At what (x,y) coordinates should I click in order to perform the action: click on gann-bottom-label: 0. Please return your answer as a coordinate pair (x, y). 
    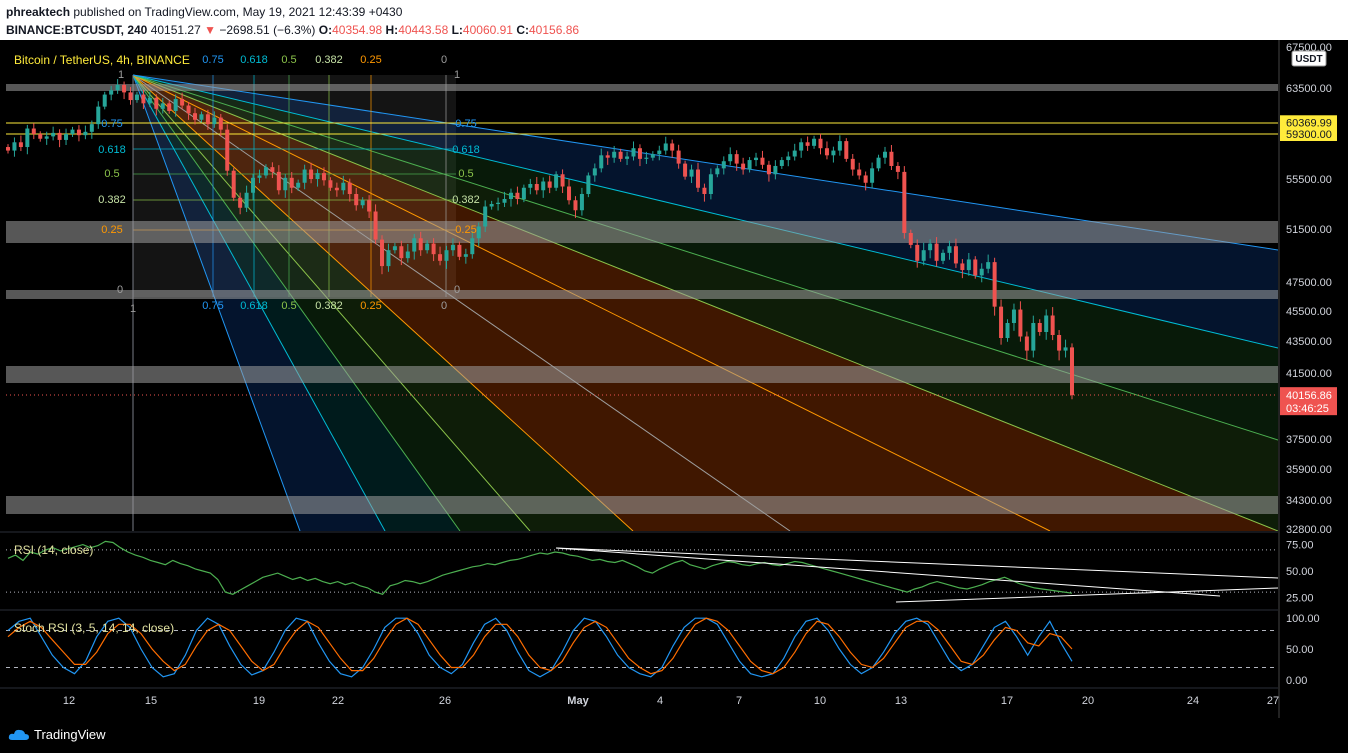
    Looking at the image, I should click on (444, 306).